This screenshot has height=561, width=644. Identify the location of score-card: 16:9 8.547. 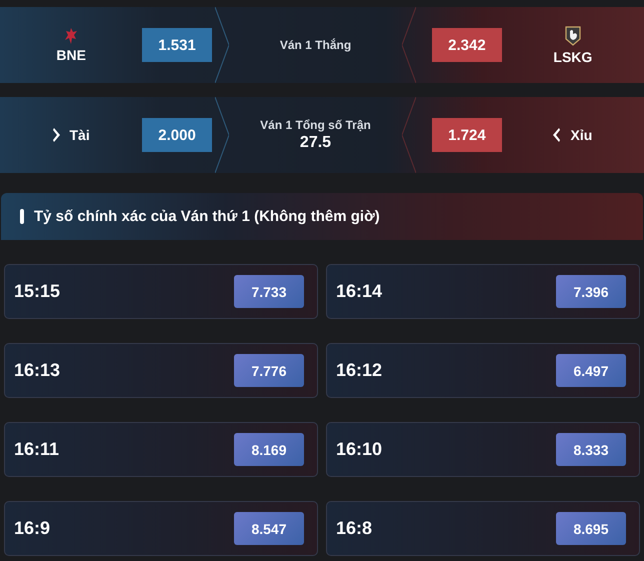
(161, 528).